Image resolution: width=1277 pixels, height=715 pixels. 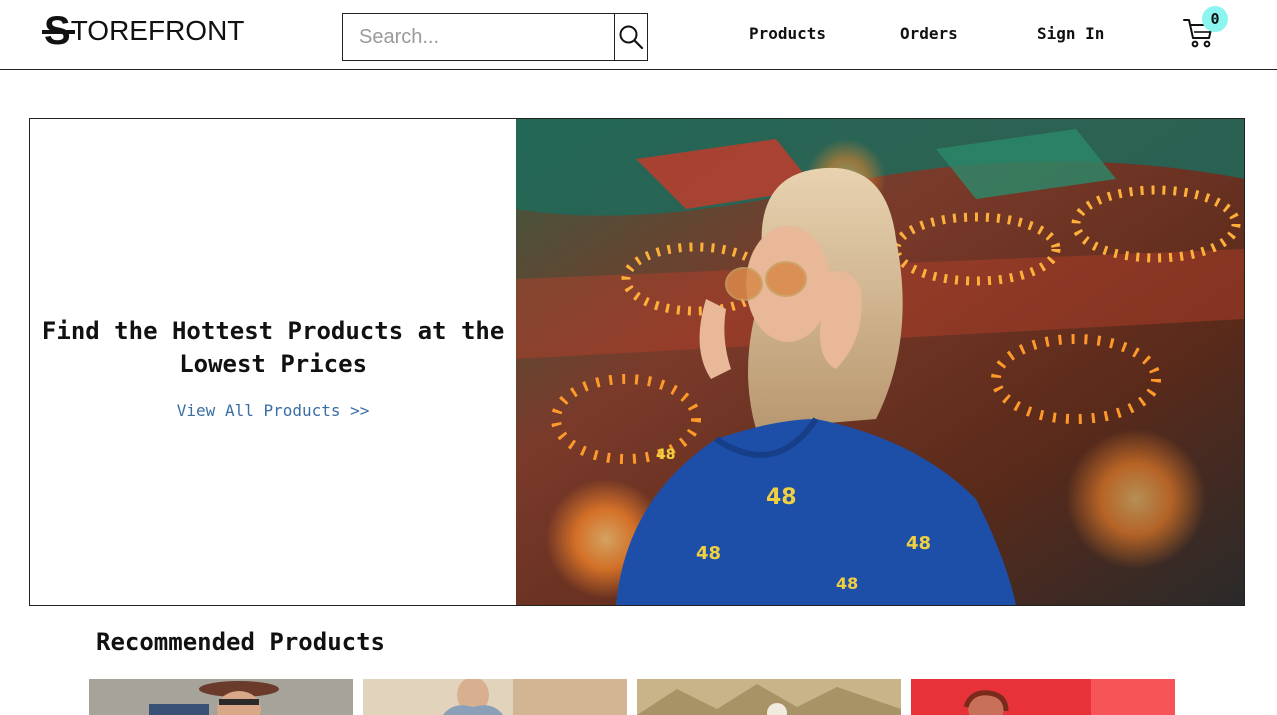 I want to click on product-photo-2-icon, so click(x=495, y=697).